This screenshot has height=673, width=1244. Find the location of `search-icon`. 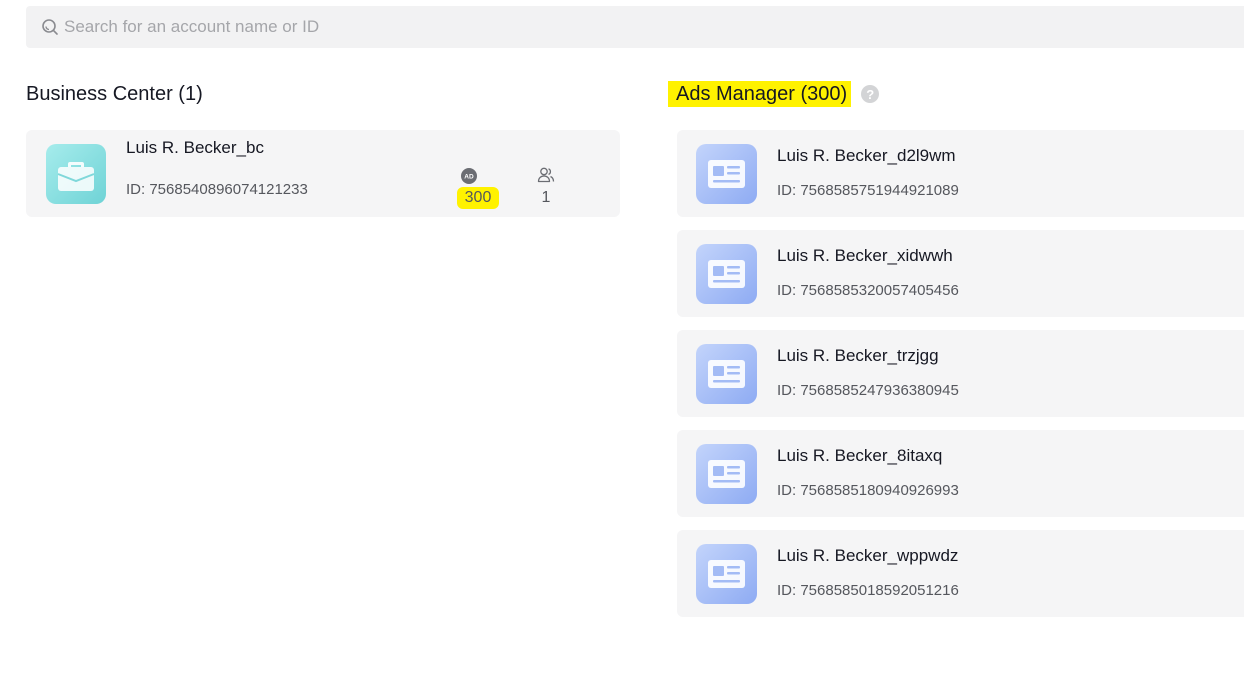

search-icon is located at coordinates (50, 27).